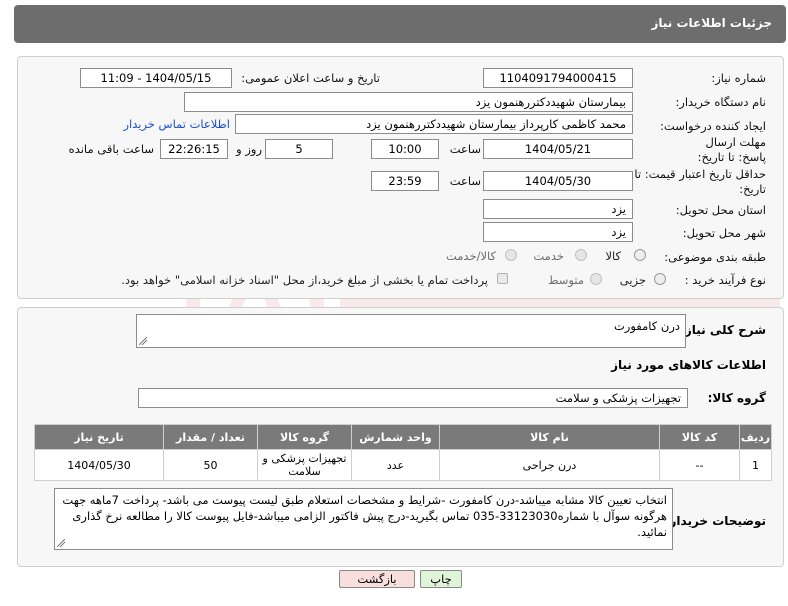 This screenshot has width=788, height=606. Describe the element at coordinates (511, 255) in the screenshot. I see `category-radio-both` at that location.